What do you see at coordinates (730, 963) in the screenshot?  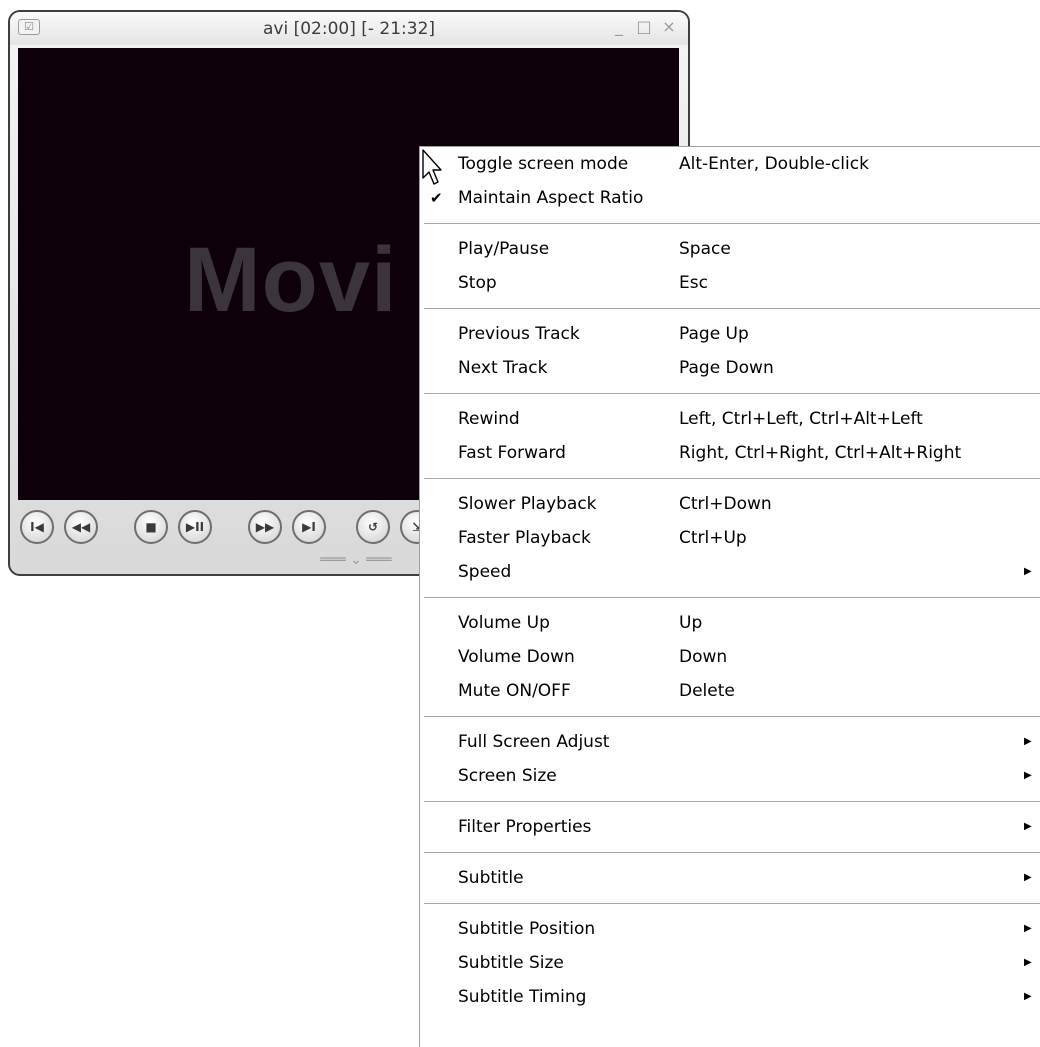 I see `menu-item-subtitle-size: Subtitle Size ▶` at bounding box center [730, 963].